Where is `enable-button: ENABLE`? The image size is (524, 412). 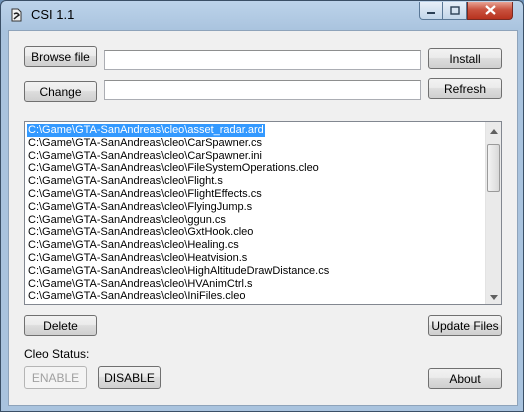 enable-button: ENABLE is located at coordinates (55, 377).